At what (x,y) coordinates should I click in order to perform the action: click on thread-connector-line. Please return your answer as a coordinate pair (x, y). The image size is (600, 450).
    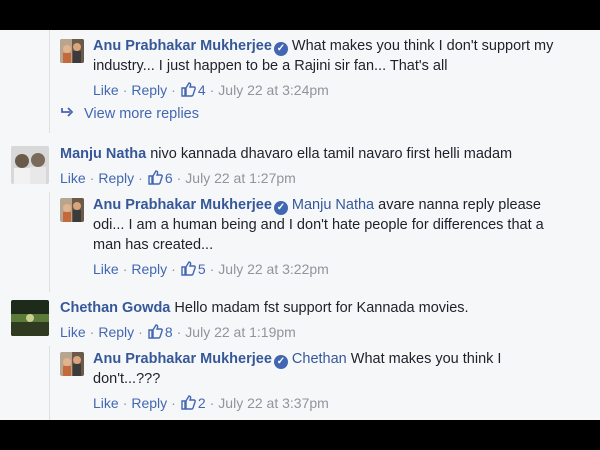
    Looking at the image, I should click on (49, 81).